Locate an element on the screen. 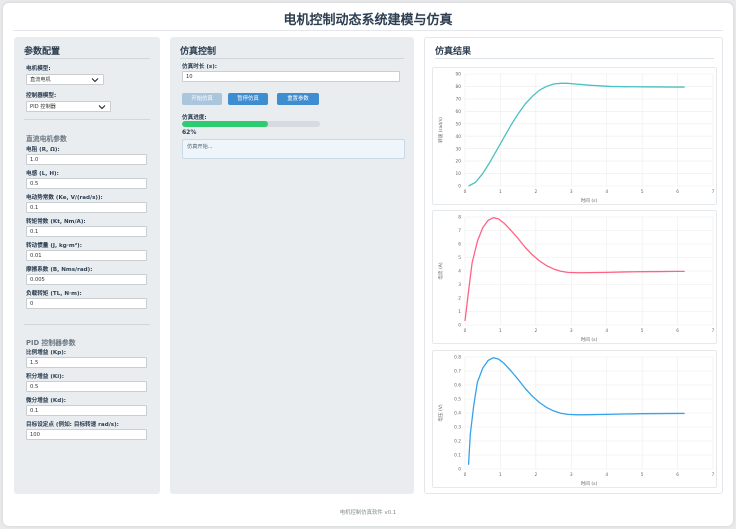  y-tick-label: 8 is located at coordinates (459, 218).